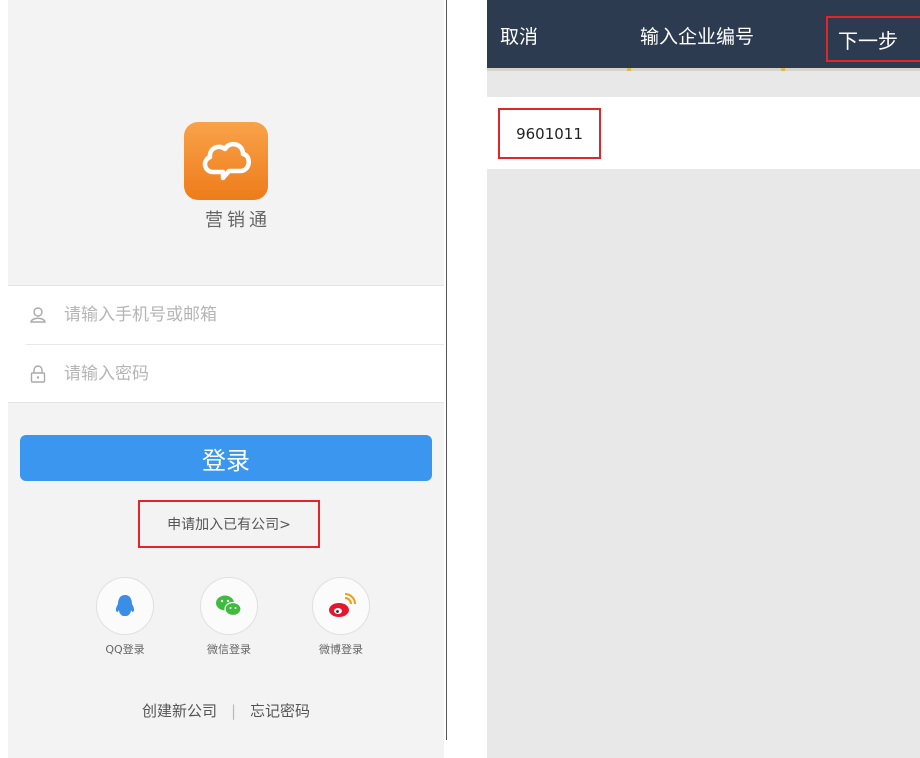  I want to click on wechat-icon, so click(229, 606).